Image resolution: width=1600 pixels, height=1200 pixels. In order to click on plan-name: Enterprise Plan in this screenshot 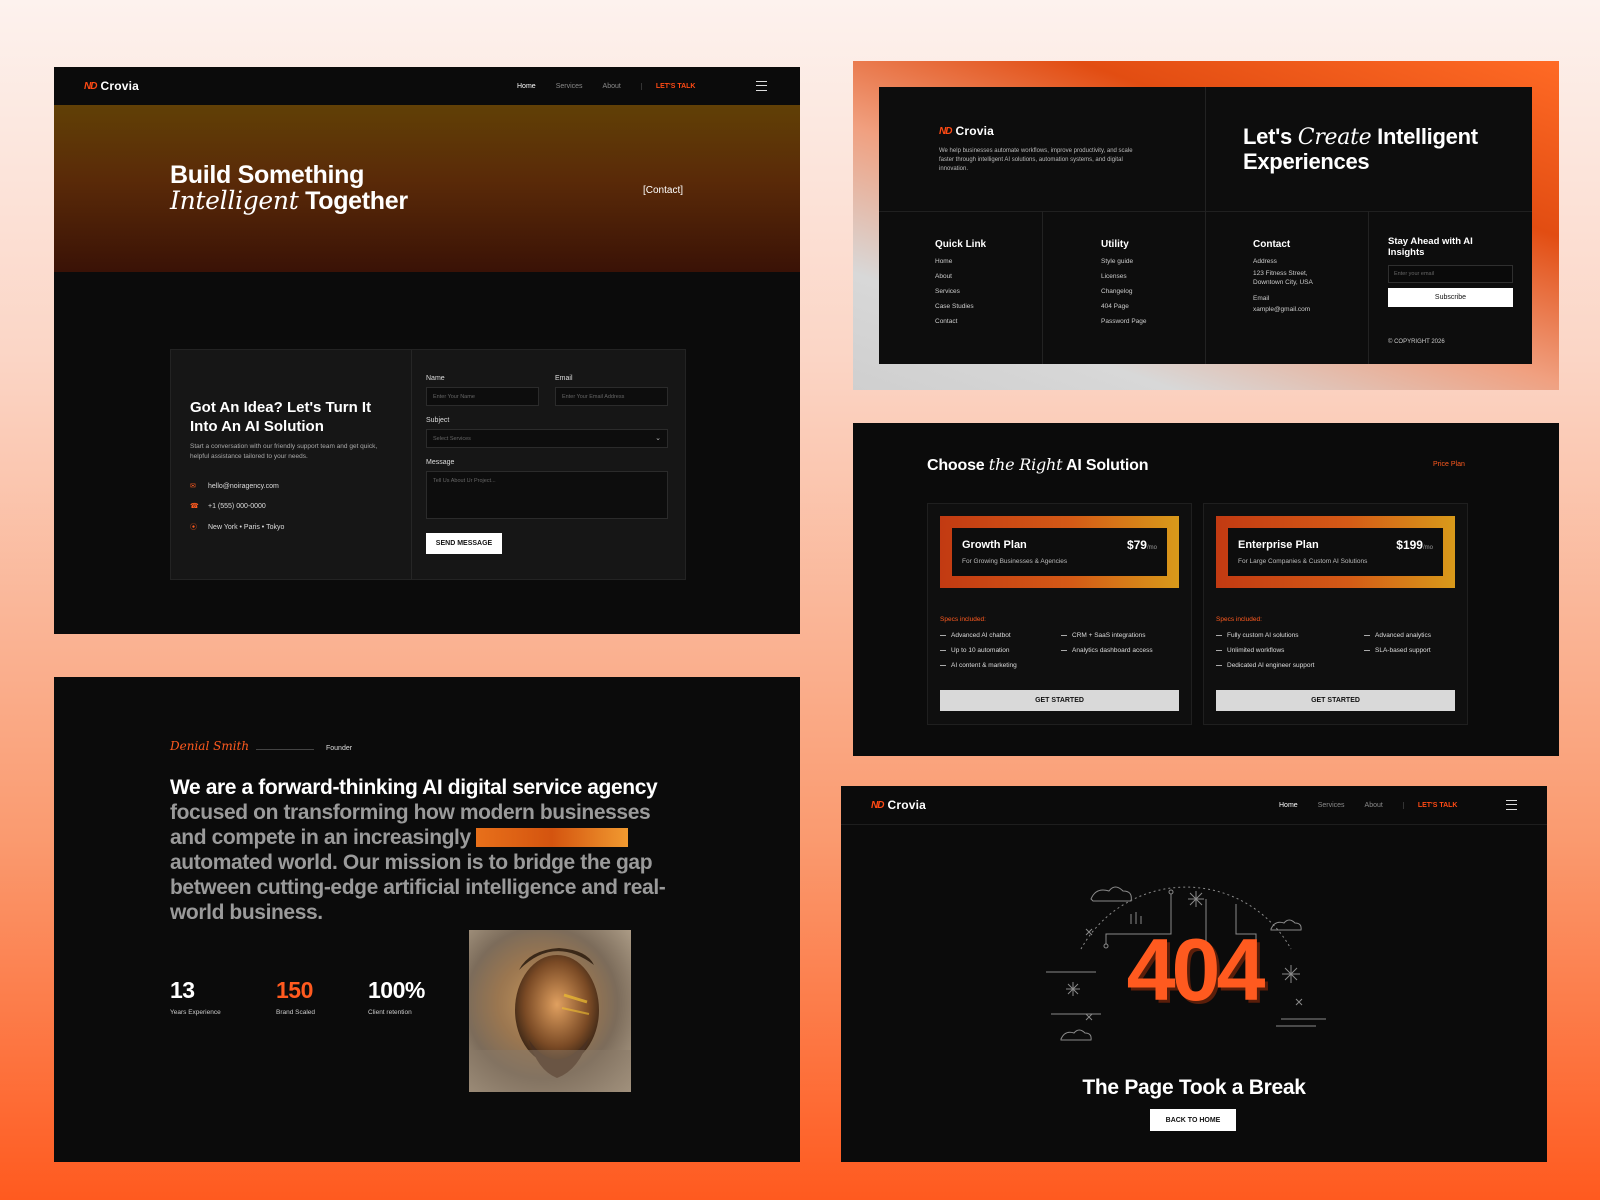, I will do `click(1278, 545)`.